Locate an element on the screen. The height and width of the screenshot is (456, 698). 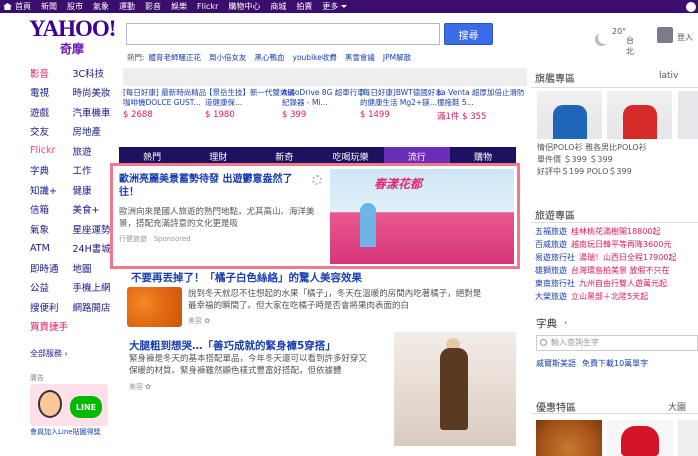
weather-widget: 20° 台北 is located at coordinates (616, 41).